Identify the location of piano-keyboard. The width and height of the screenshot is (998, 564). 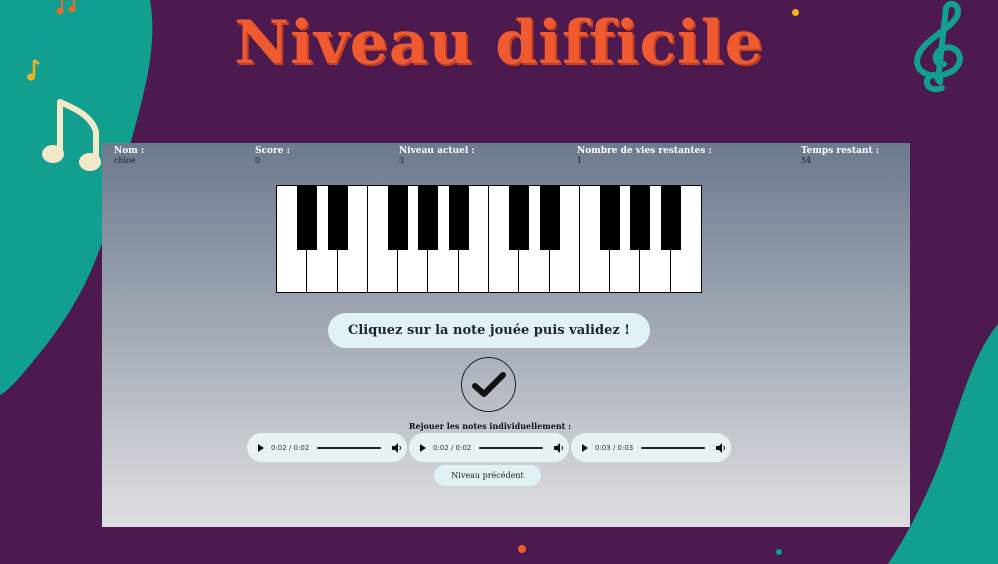
(489, 239).